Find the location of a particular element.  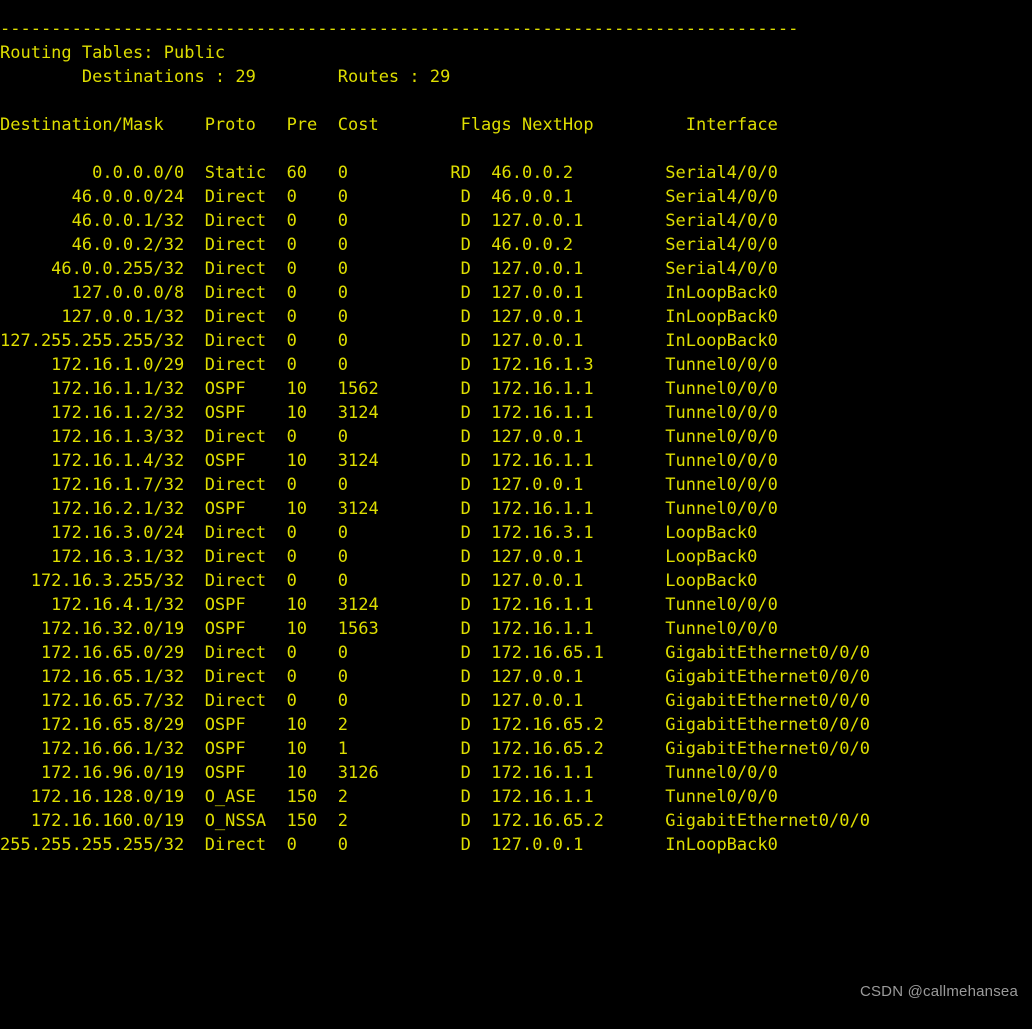

watermark-label: CSDN @callmehansea is located at coordinates (938, 991).